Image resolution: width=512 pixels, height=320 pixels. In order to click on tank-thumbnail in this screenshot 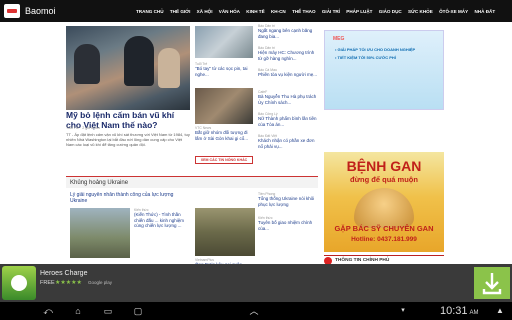, I will do `click(100, 233)`.